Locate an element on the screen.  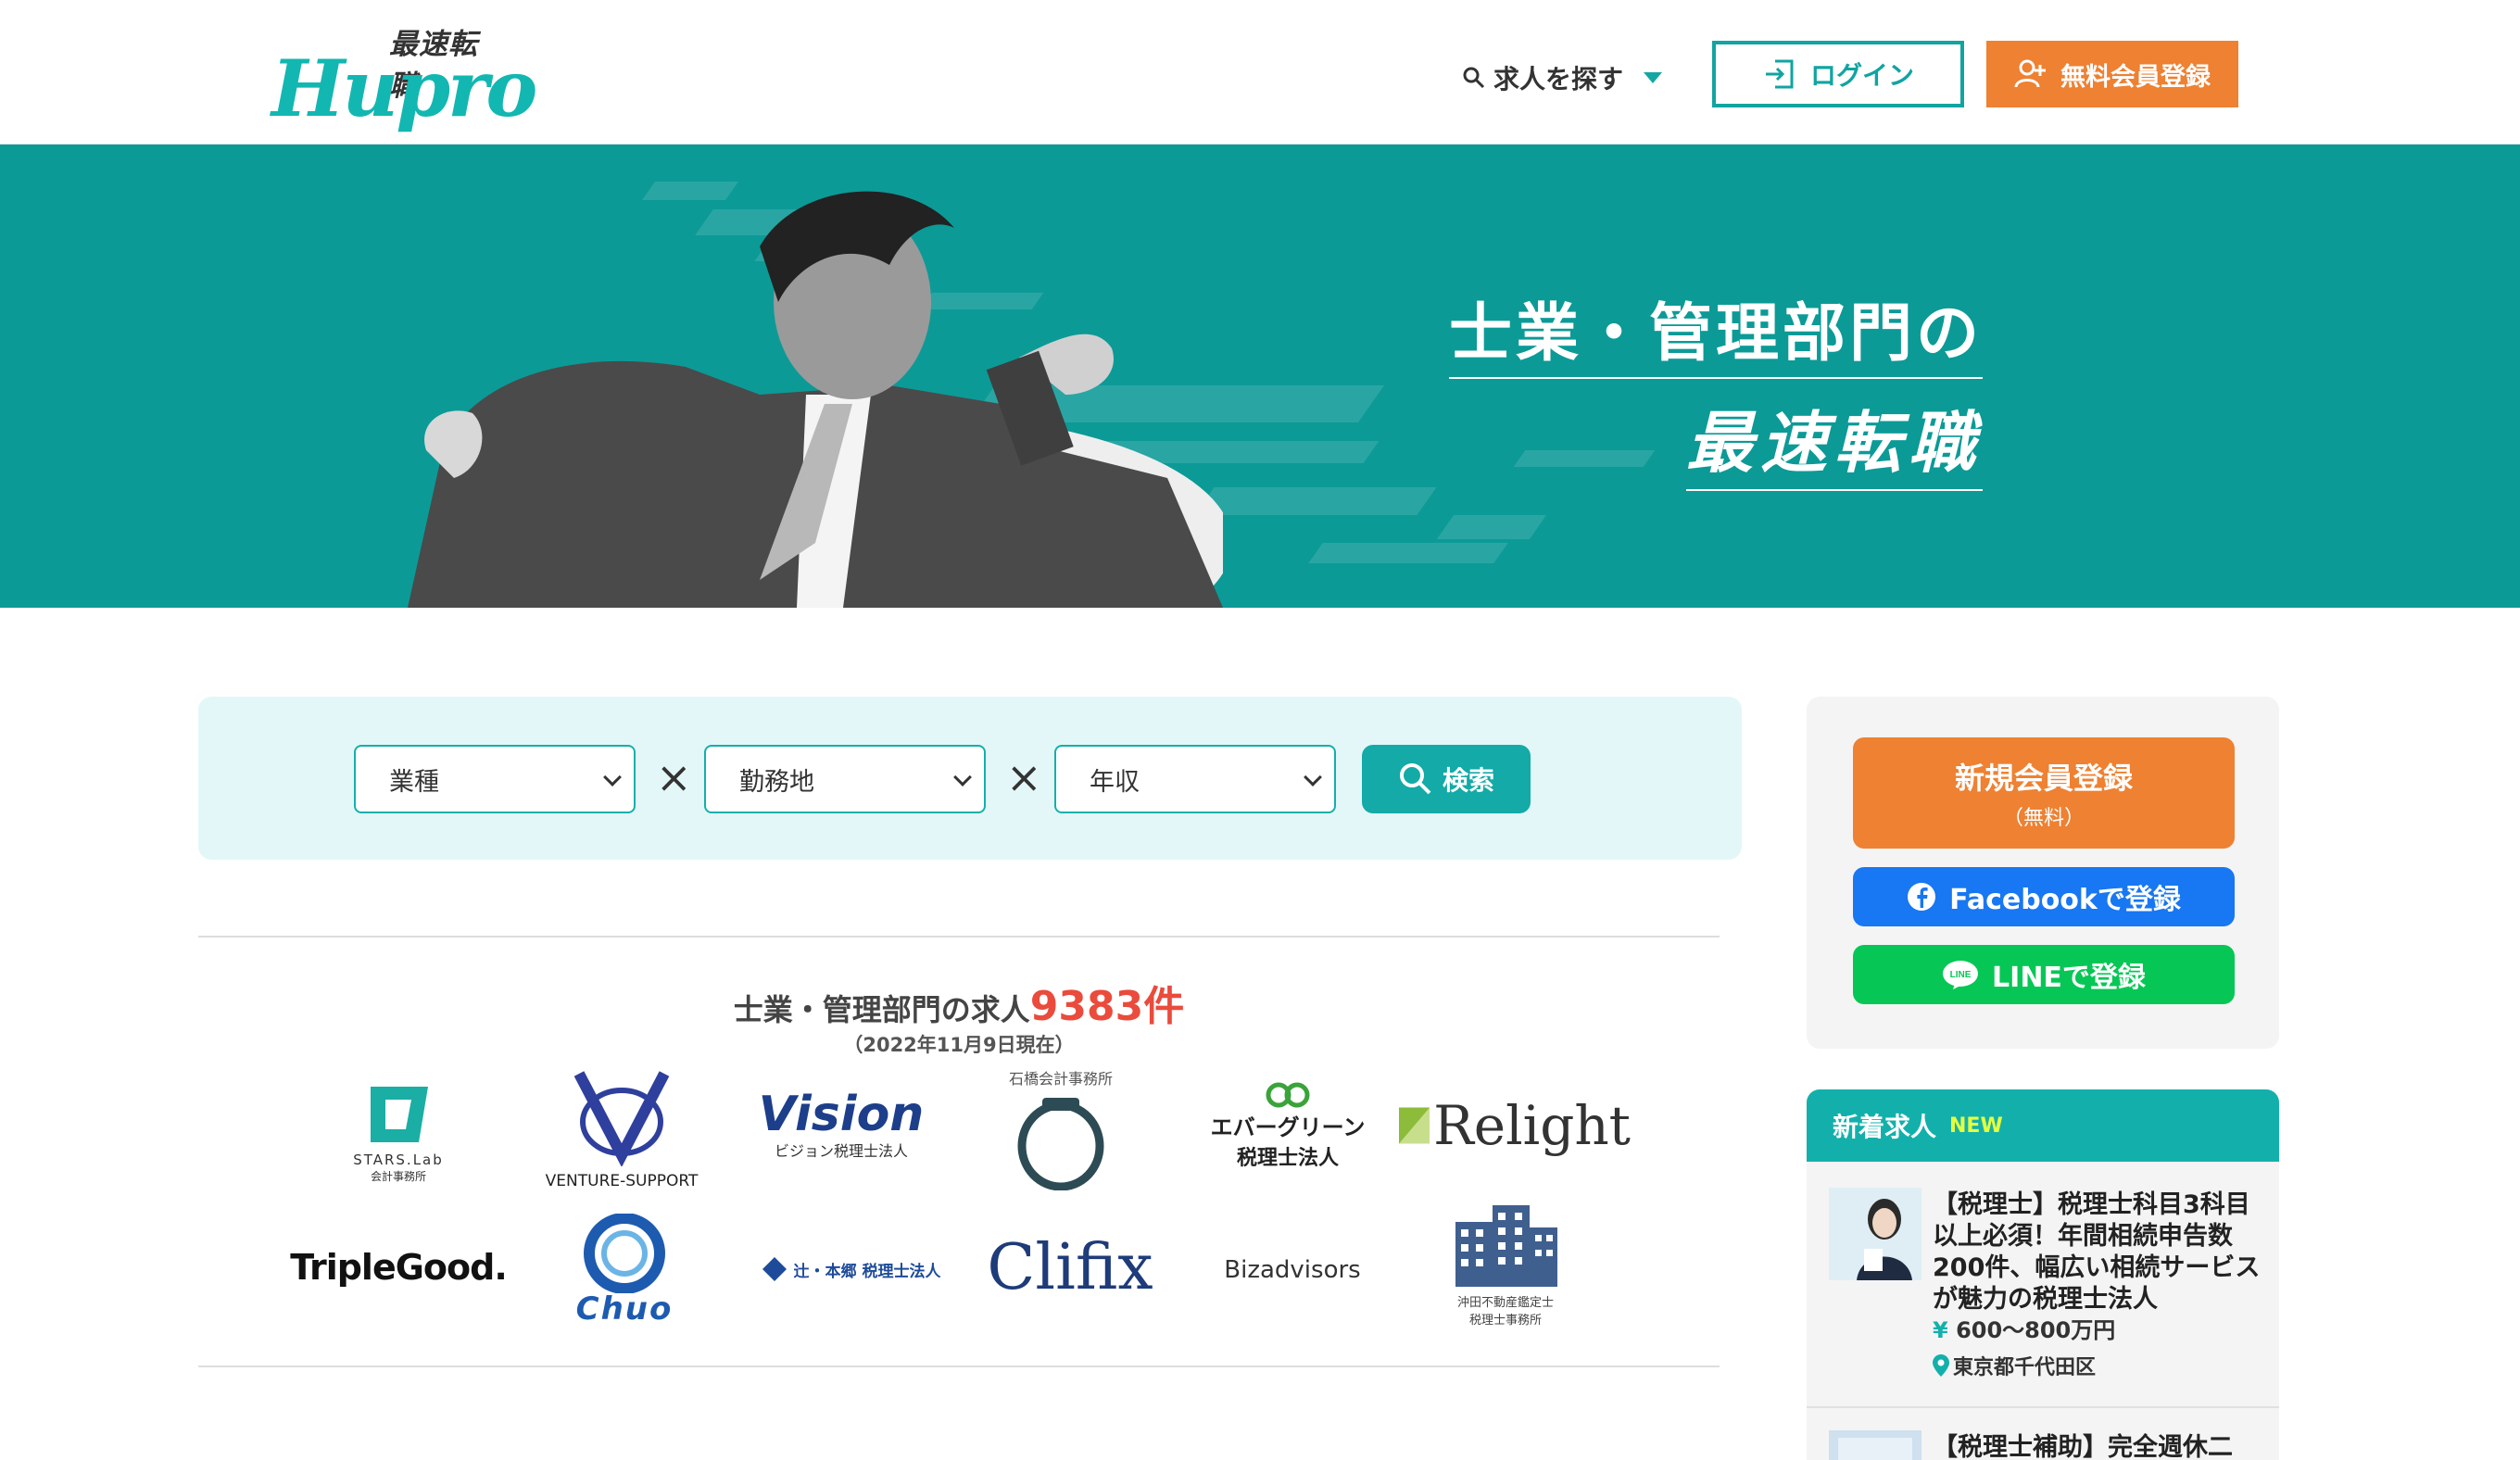
logo-chuo: Chuo is located at coordinates (624, 1269).